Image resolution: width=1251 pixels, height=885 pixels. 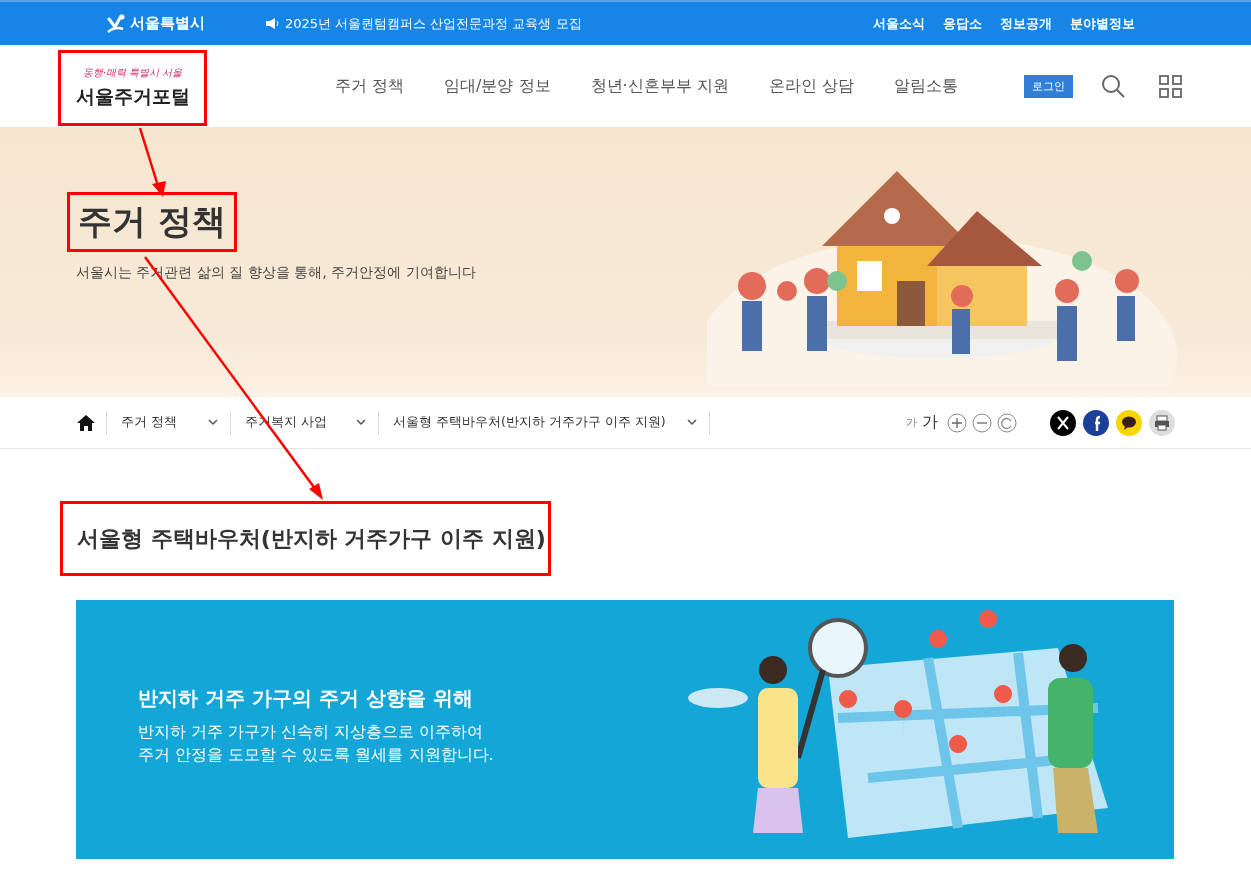 I want to click on top-link: 정보공개, so click(x=1026, y=23).